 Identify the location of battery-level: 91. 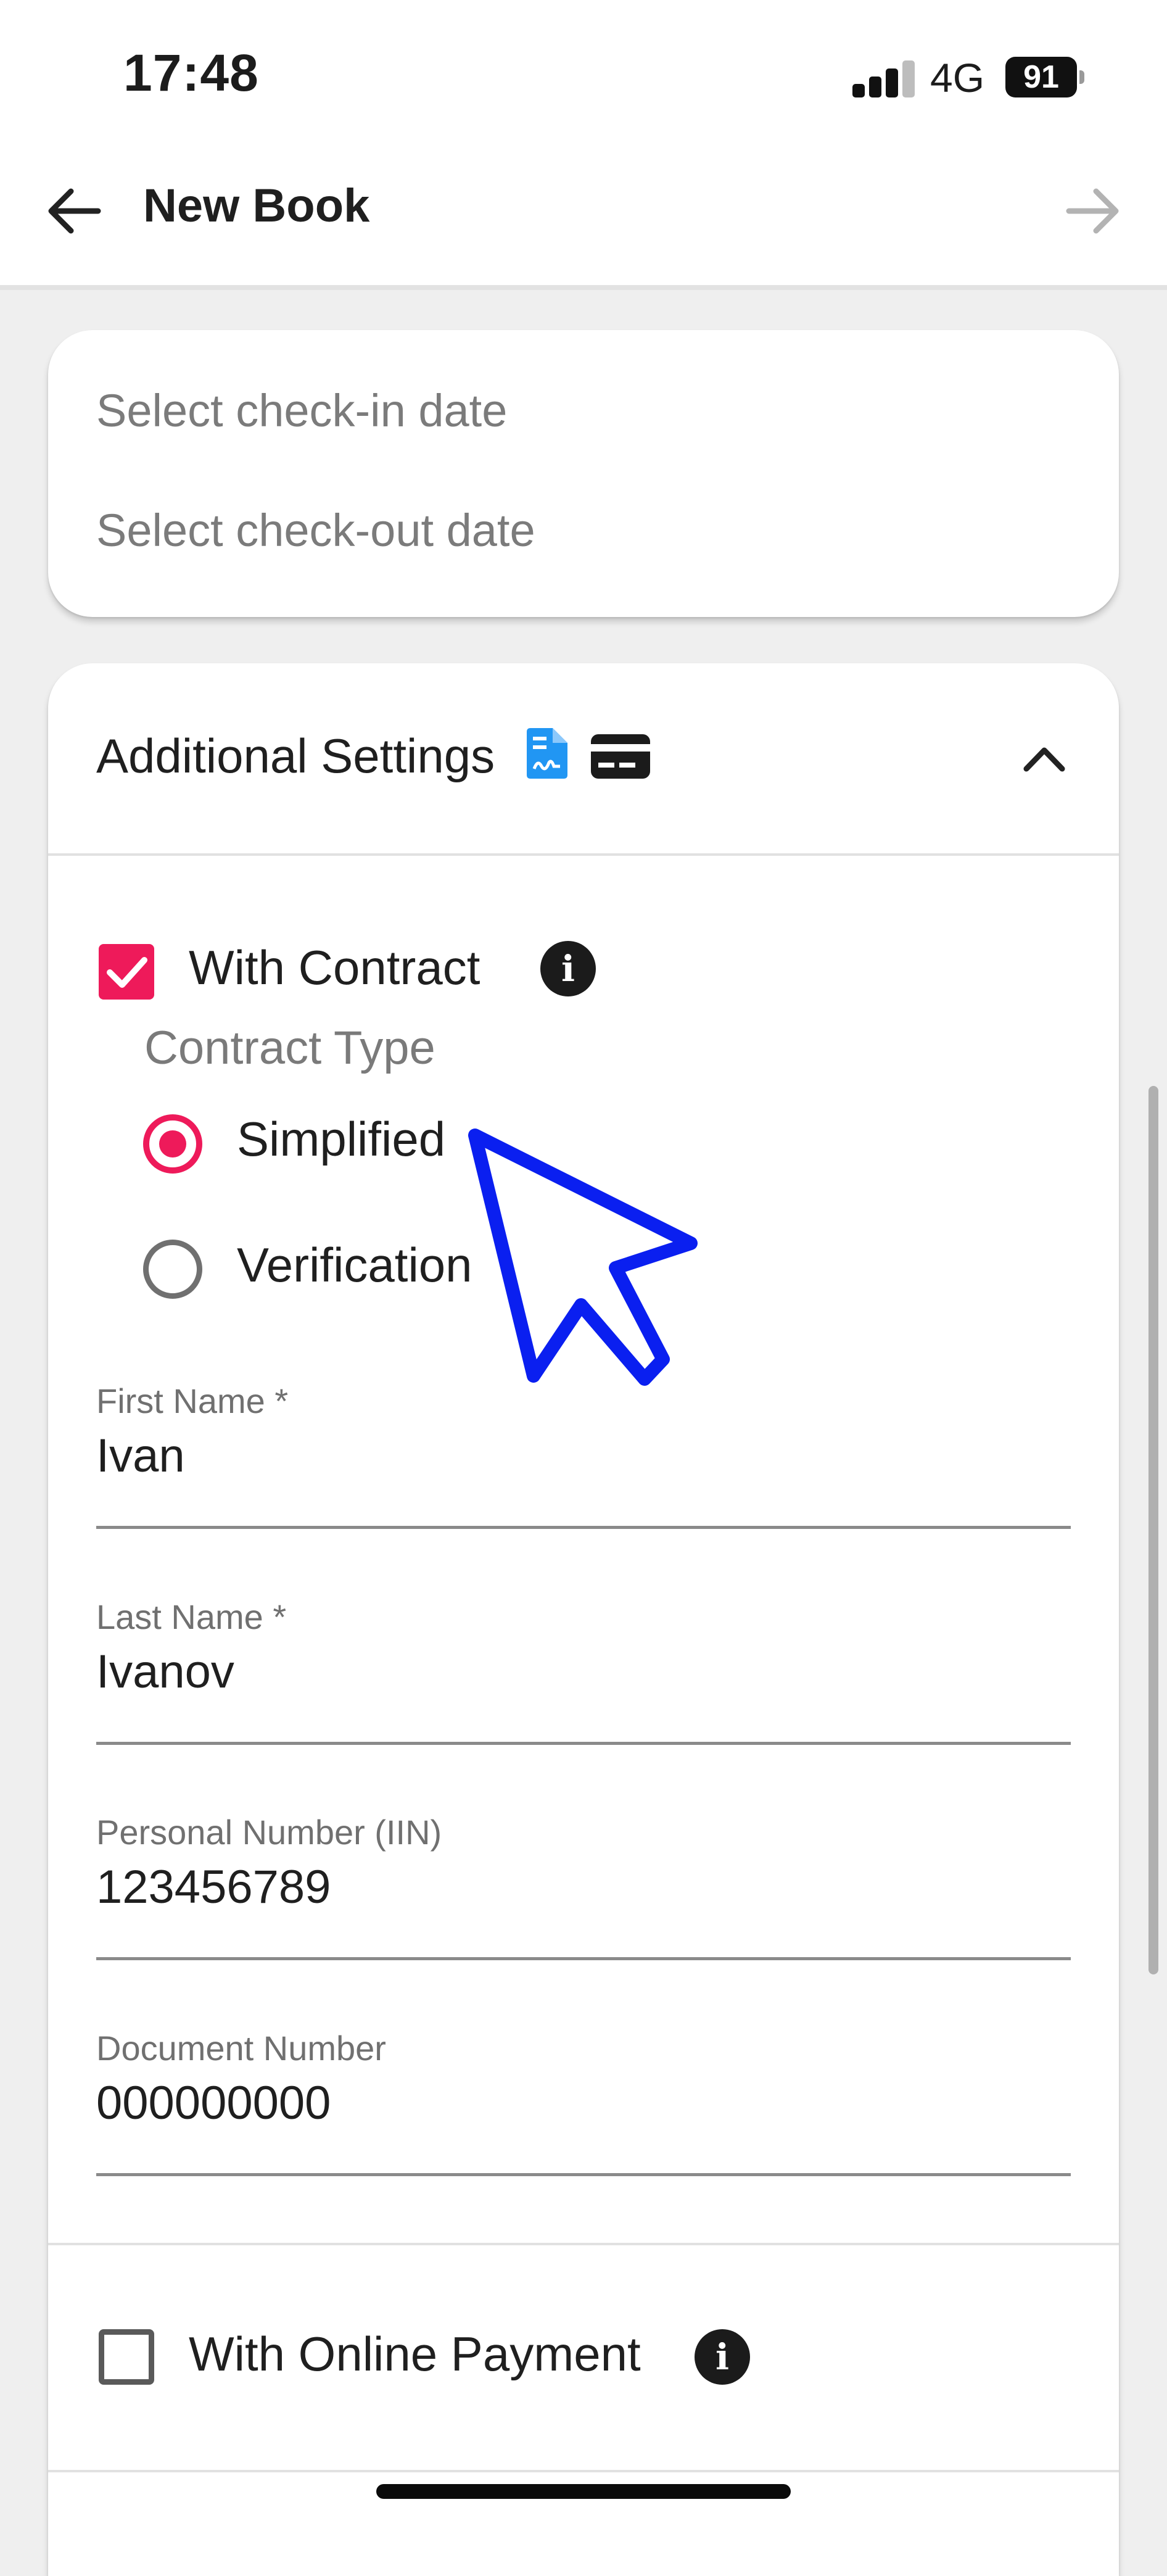
(1041, 77).